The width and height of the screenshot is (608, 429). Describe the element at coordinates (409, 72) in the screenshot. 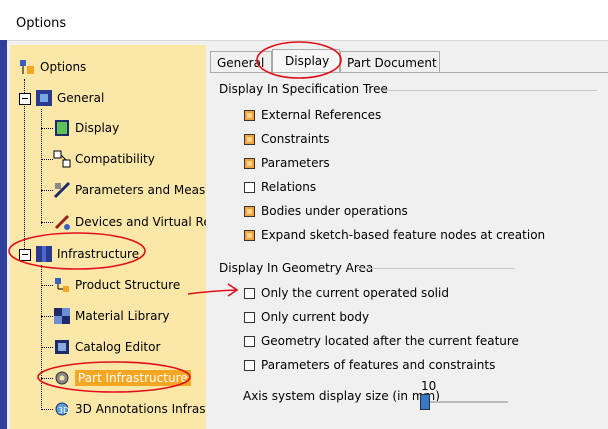

I see `tab-underline` at that location.